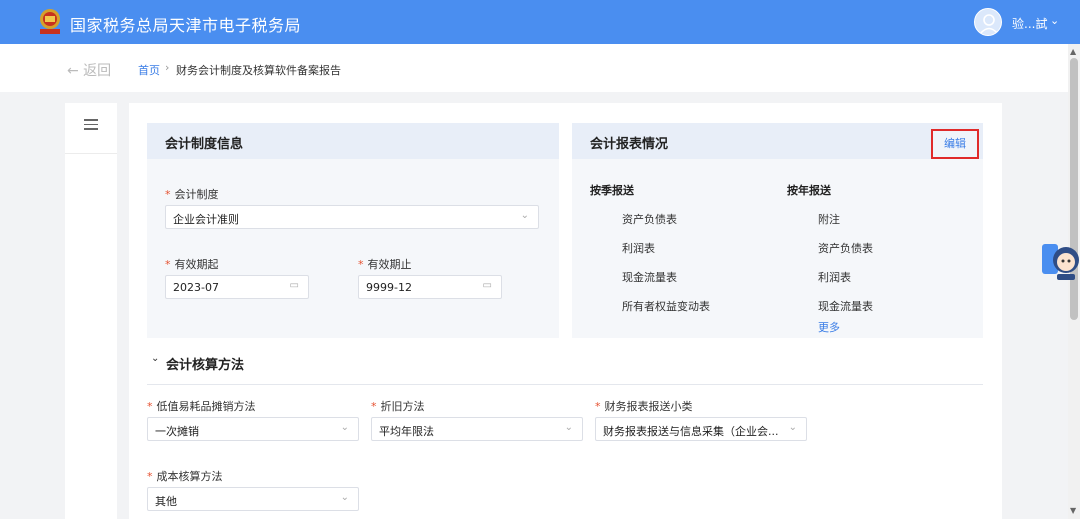 The width and height of the screenshot is (1080, 519). Describe the element at coordinates (253, 499) in the screenshot. I see `cost-method-select: 其他 ⌄` at that location.